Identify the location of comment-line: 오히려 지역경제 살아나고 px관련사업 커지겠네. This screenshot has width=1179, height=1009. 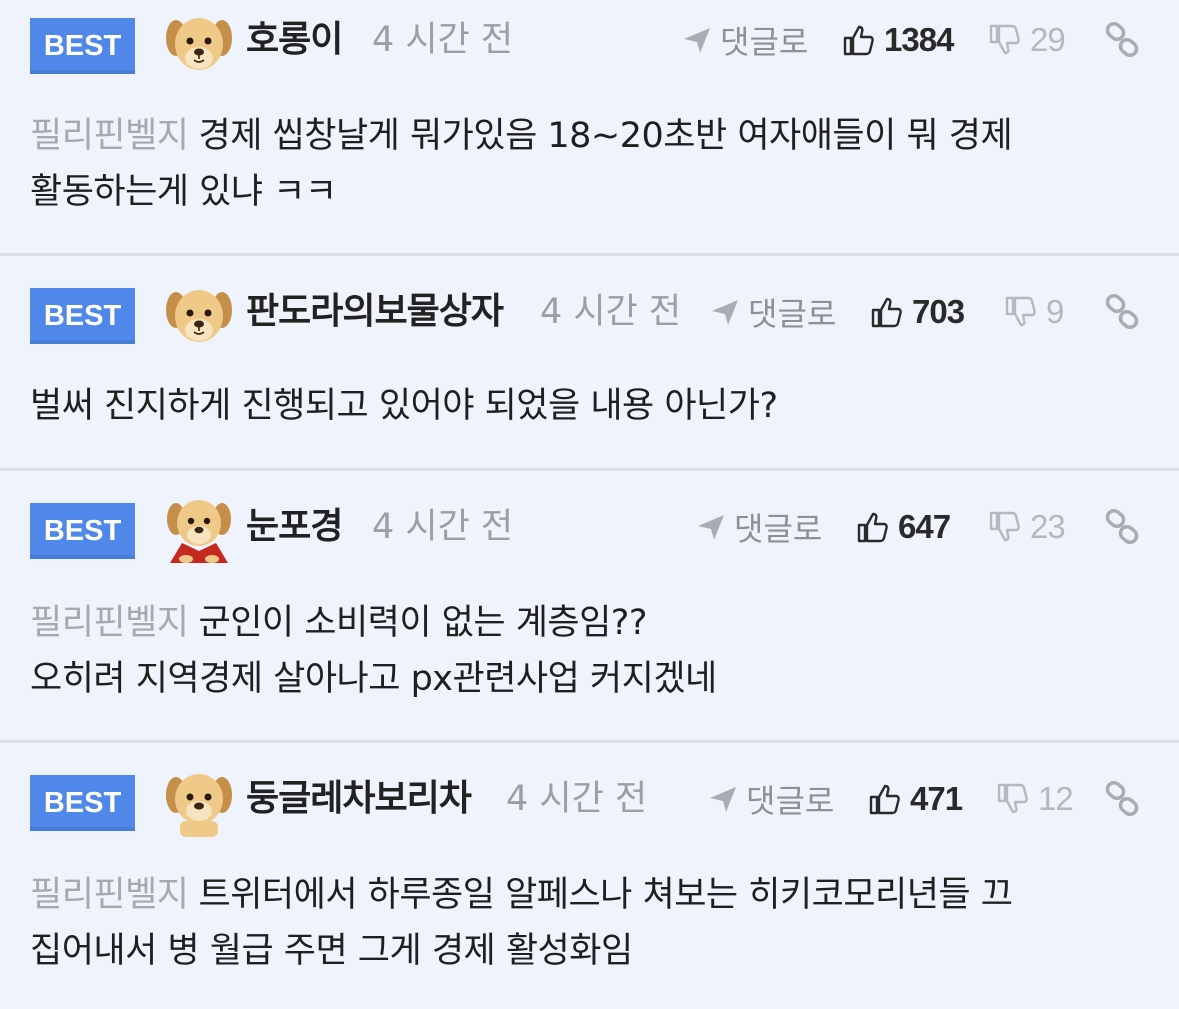
(373, 679).